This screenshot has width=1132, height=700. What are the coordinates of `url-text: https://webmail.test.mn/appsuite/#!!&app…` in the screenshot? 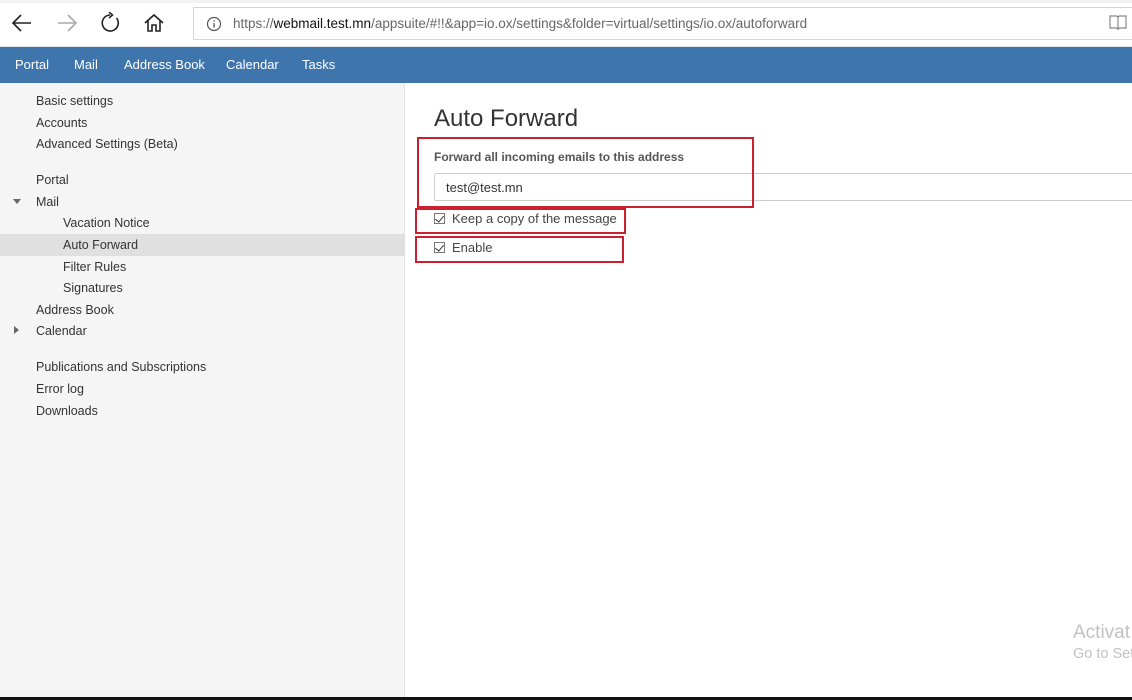 It's located at (520, 23).